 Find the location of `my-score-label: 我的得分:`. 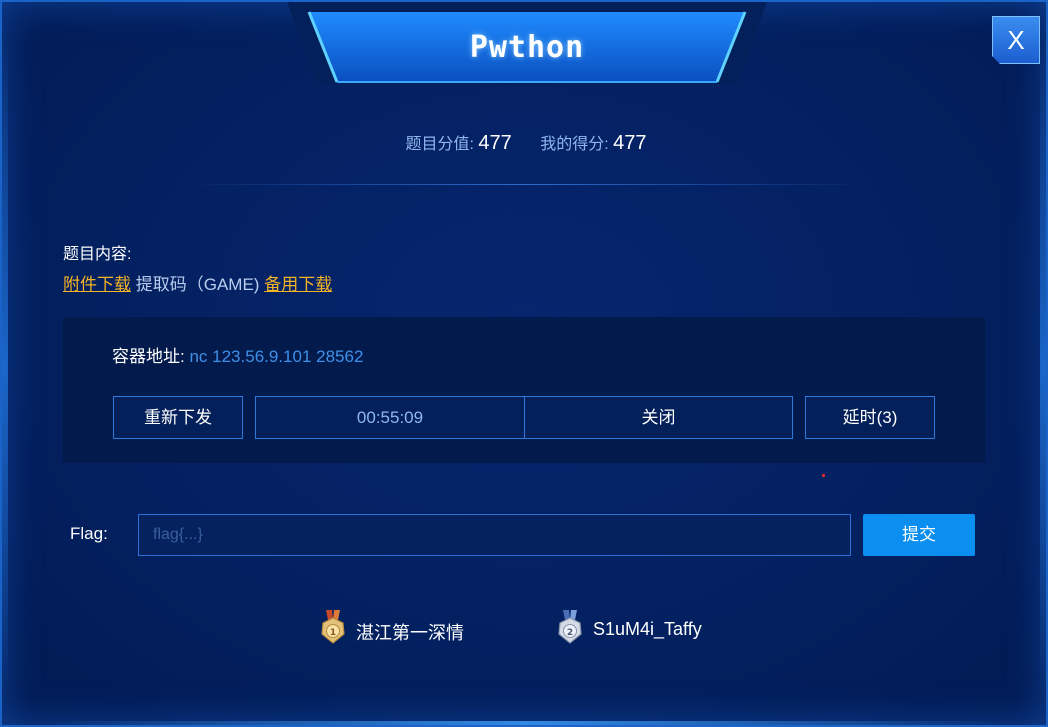

my-score-label: 我的得分: is located at coordinates (574, 144).